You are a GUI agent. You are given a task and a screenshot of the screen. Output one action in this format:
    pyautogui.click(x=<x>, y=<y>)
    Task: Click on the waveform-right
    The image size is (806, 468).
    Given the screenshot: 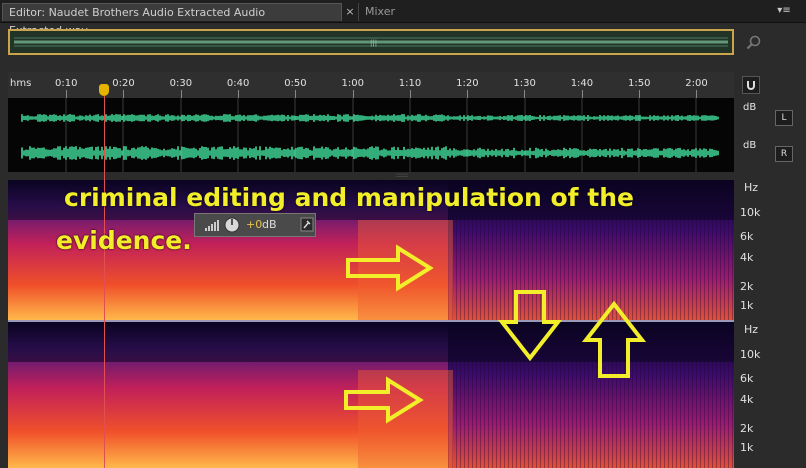 What is the action you would take?
    pyautogui.click(x=370, y=153)
    